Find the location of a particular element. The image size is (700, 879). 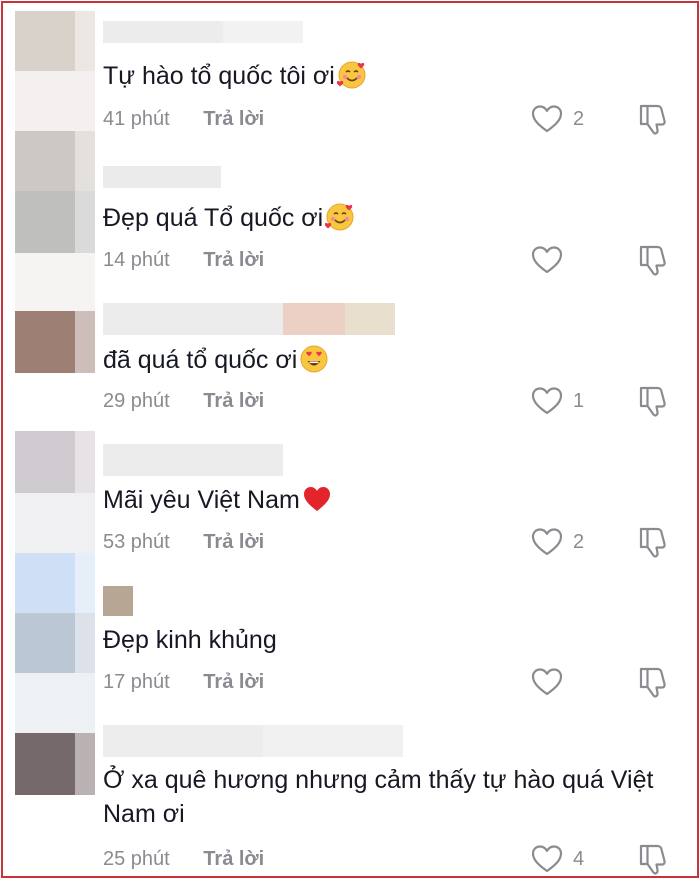

like-count: 4 is located at coordinates (579, 858).